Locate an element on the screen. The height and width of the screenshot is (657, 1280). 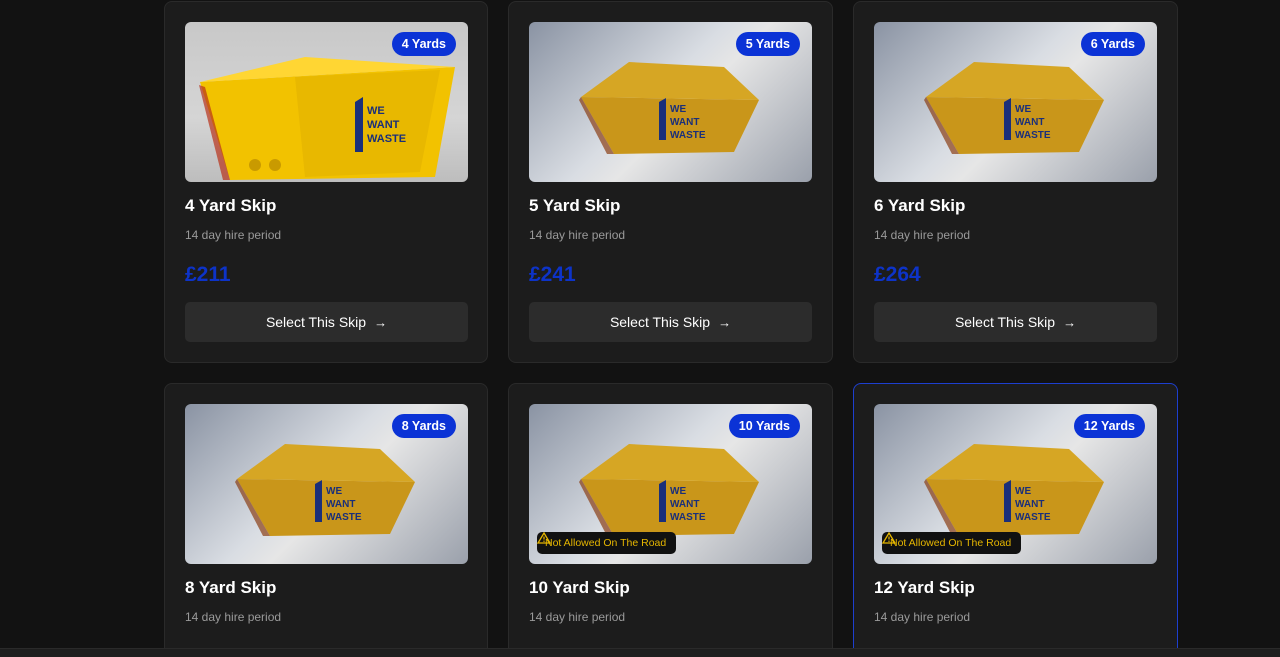
skip-price: £264 is located at coordinates (897, 274).